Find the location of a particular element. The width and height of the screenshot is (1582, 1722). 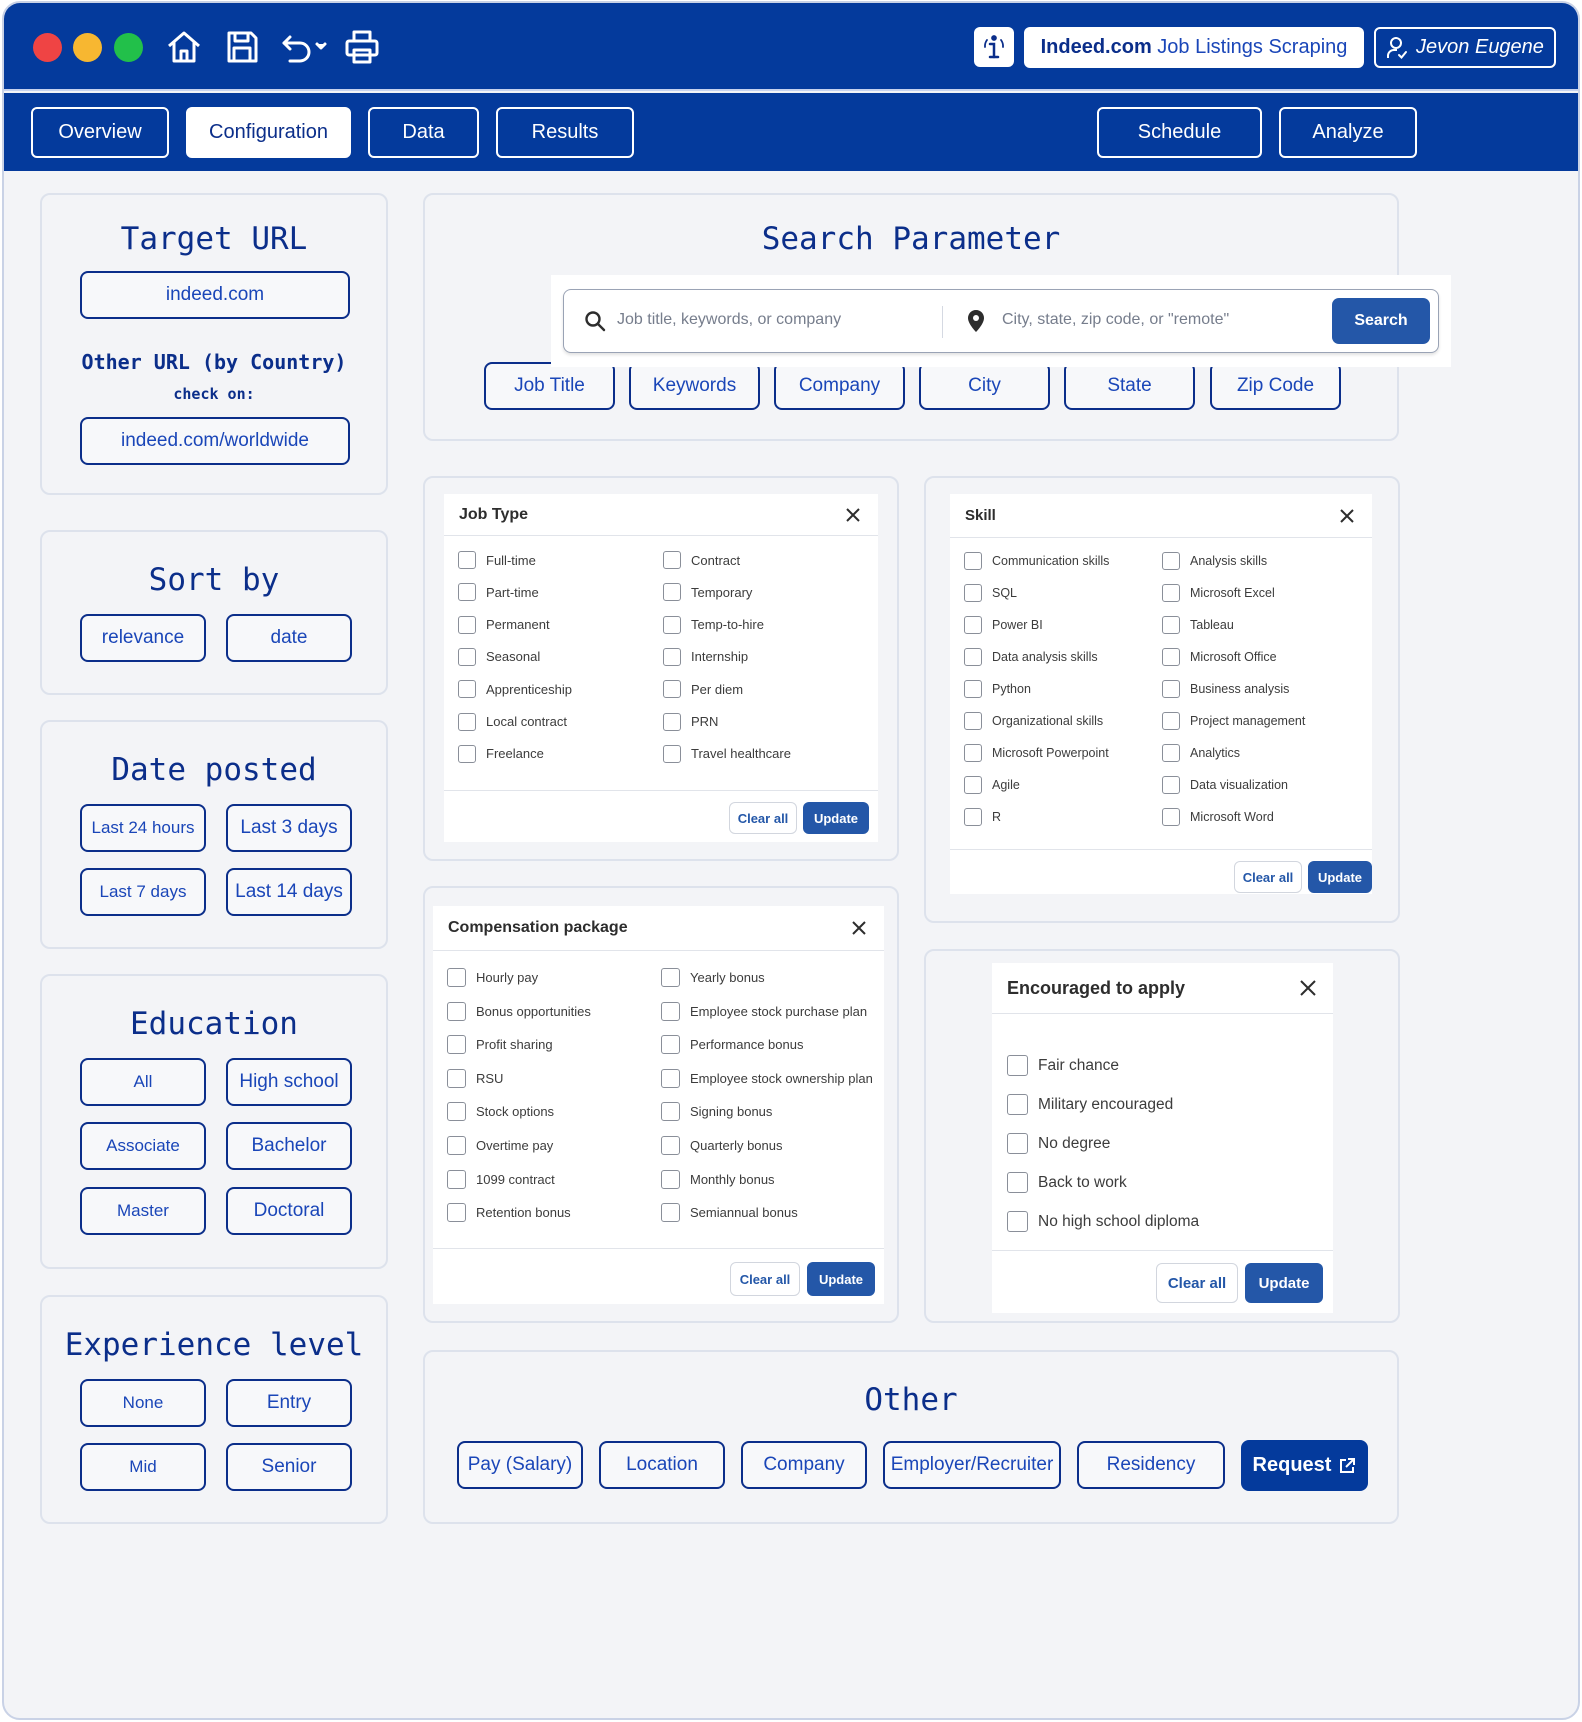

encouraged-option: No high school diploma is located at coordinates (1103, 1221).